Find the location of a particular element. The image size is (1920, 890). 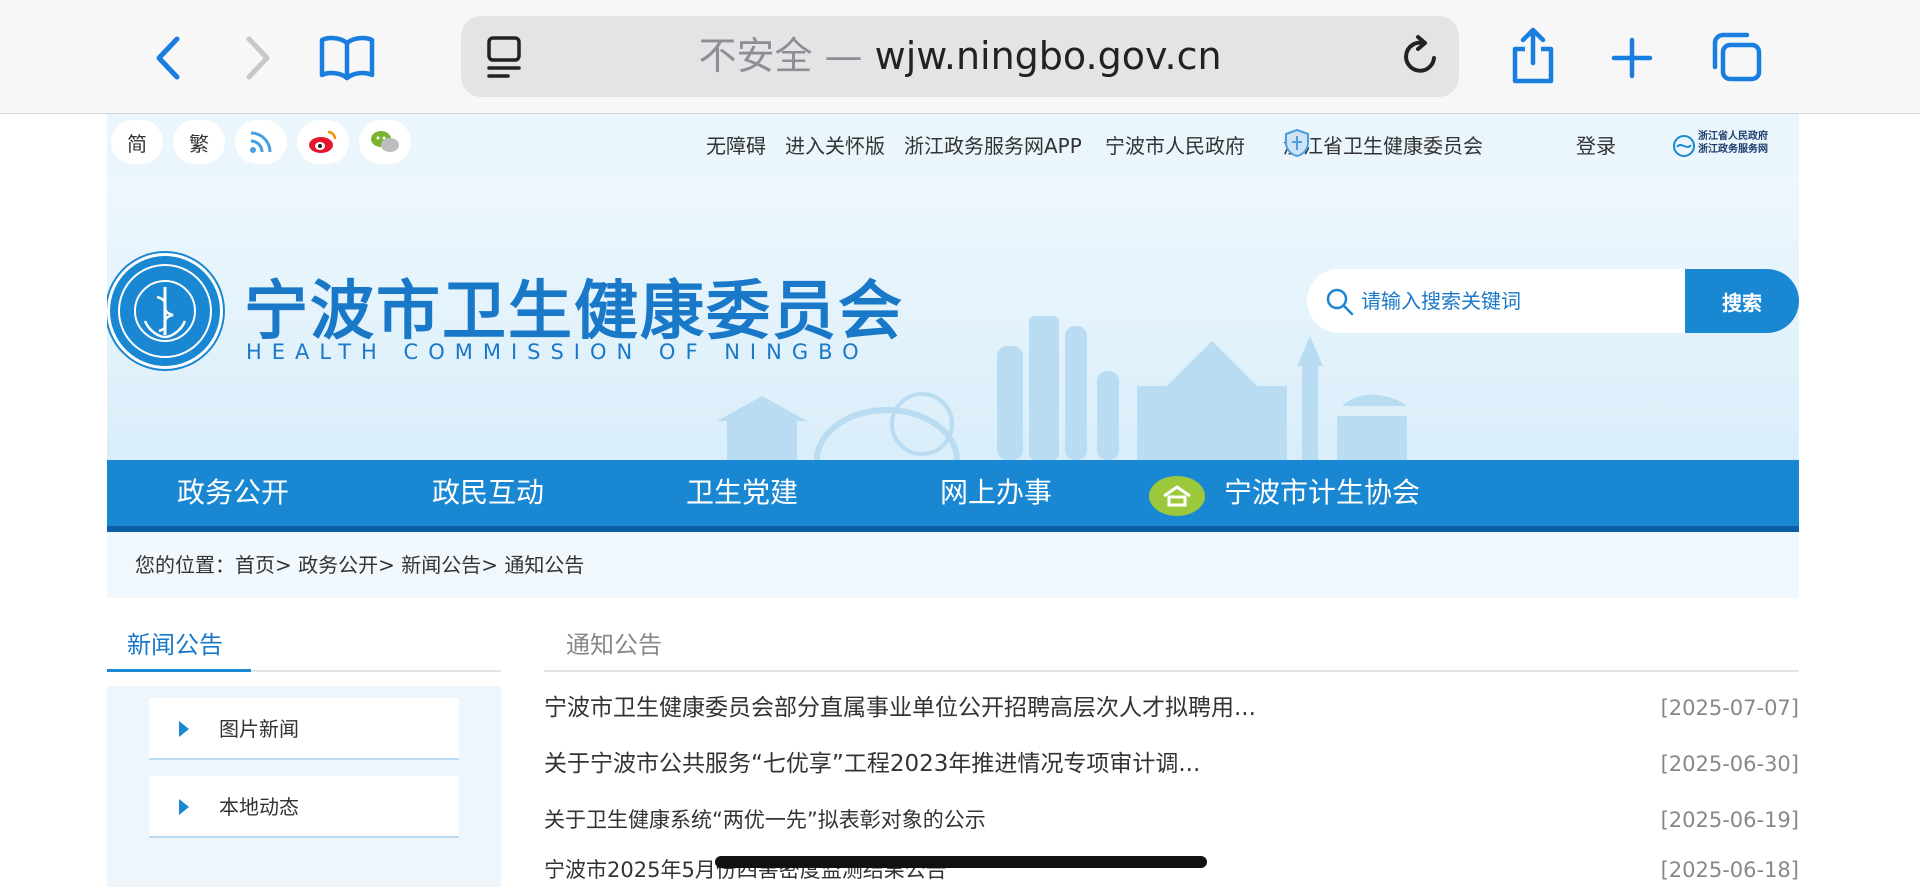

address-url: 不安全 — wjw.ningbo.gov.cn is located at coordinates (960, 56).